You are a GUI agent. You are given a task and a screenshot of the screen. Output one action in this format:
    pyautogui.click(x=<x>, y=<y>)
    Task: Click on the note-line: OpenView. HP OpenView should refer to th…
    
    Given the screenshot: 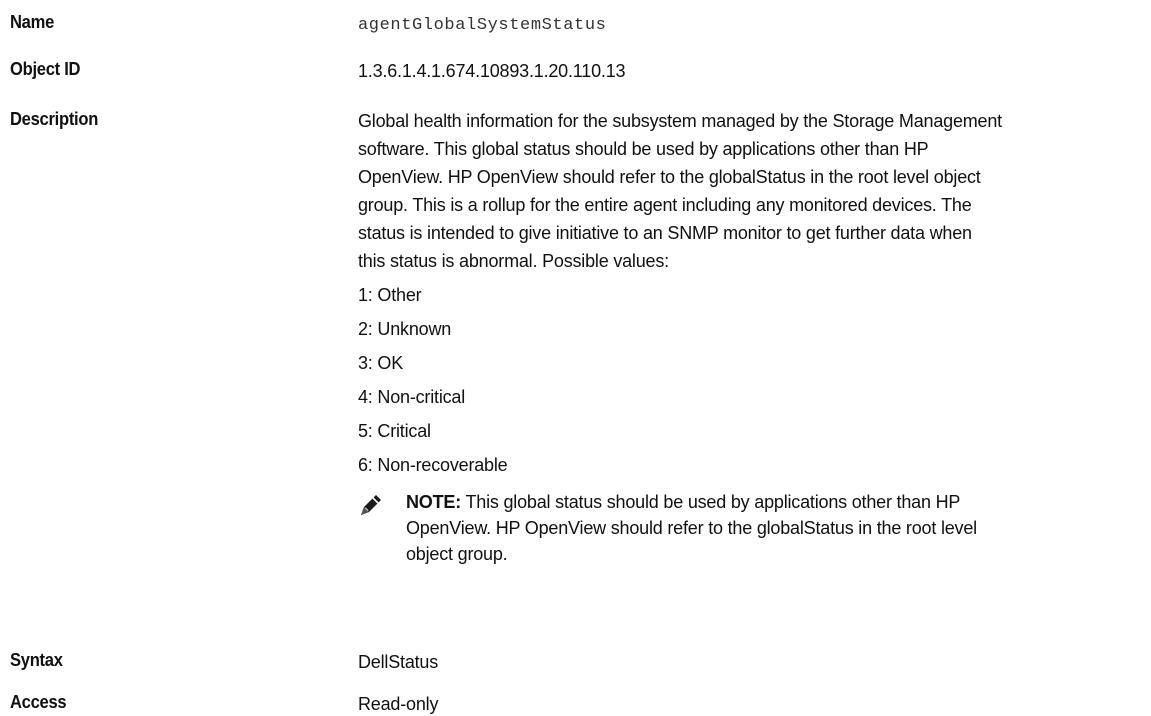 What is the action you would take?
    pyautogui.click(x=691, y=528)
    